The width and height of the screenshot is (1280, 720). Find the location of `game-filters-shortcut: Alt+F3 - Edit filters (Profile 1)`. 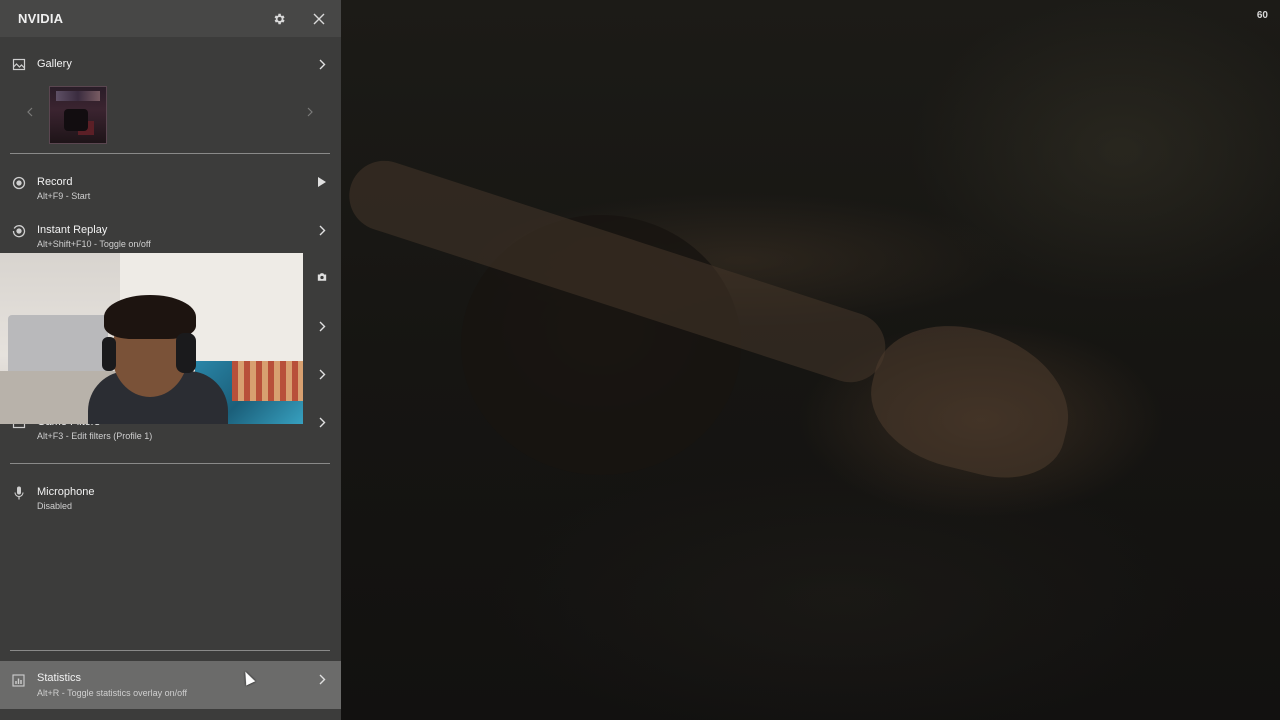

game-filters-shortcut: Alt+F3 - Edit filters (Profile 1) is located at coordinates (95, 436).